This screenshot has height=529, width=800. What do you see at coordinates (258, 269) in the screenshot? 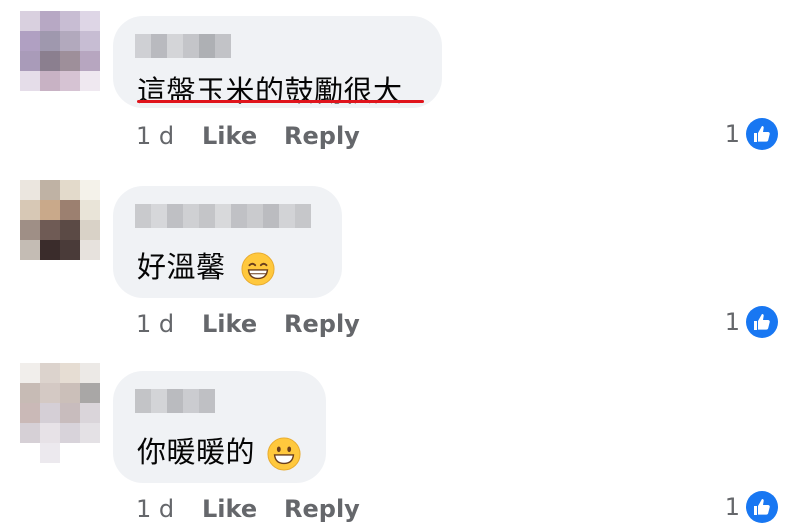
I see `grinning-face-smiling-eyes-icon` at bounding box center [258, 269].